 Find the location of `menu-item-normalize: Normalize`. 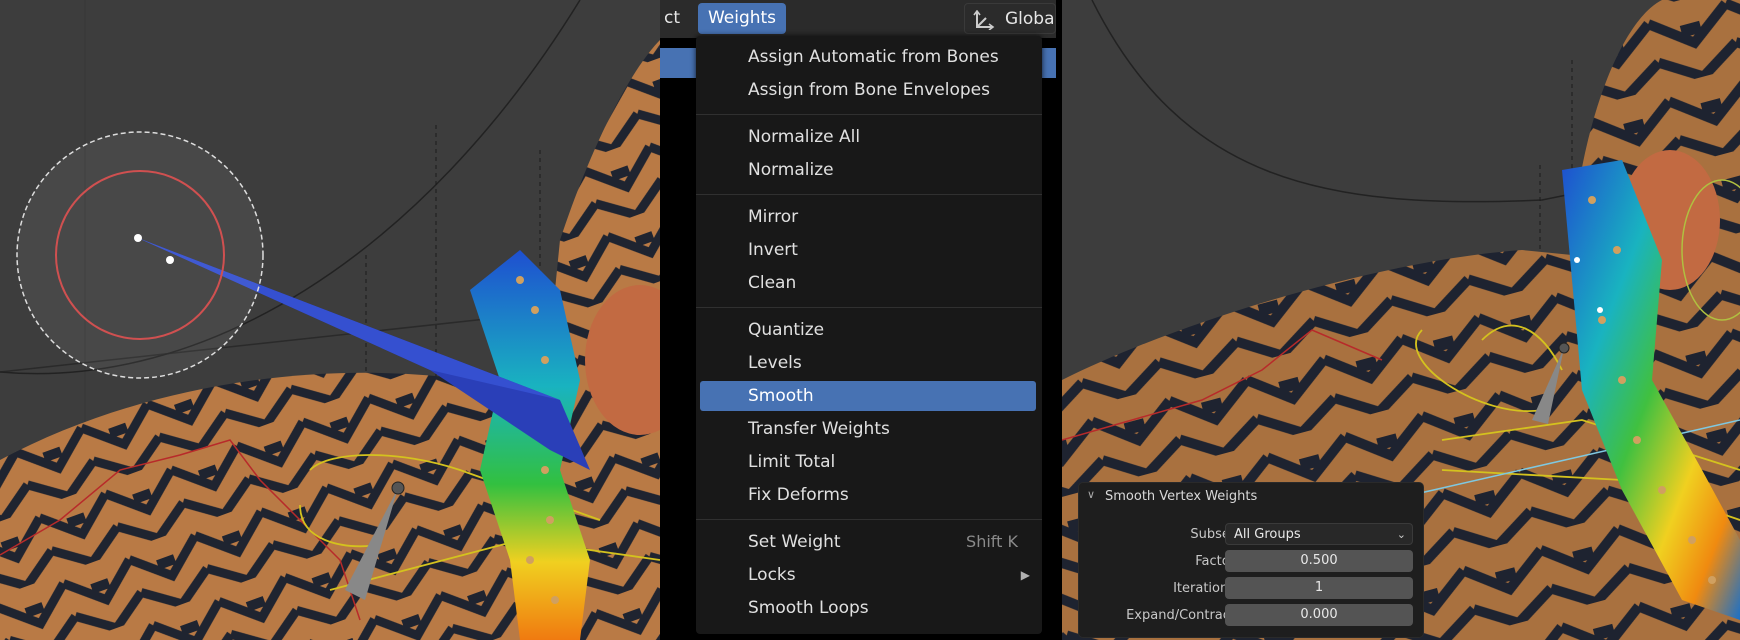

menu-item-normalize: Normalize is located at coordinates (869, 170).